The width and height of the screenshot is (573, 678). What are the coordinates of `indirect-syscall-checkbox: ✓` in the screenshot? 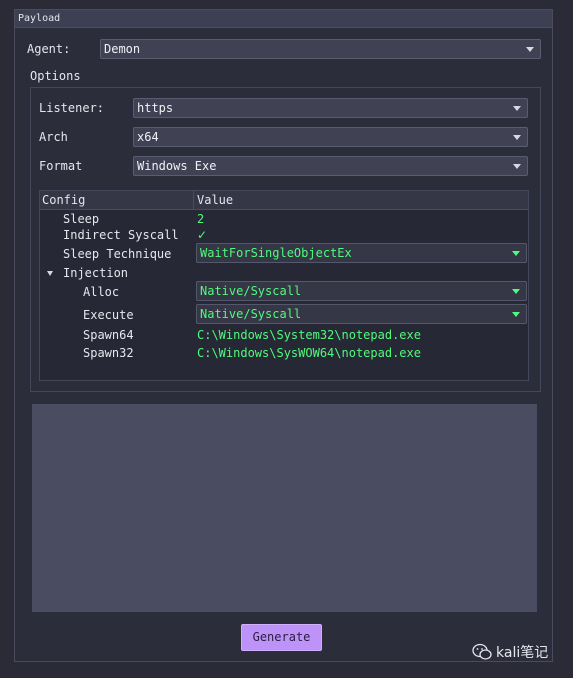 It's located at (202, 235).